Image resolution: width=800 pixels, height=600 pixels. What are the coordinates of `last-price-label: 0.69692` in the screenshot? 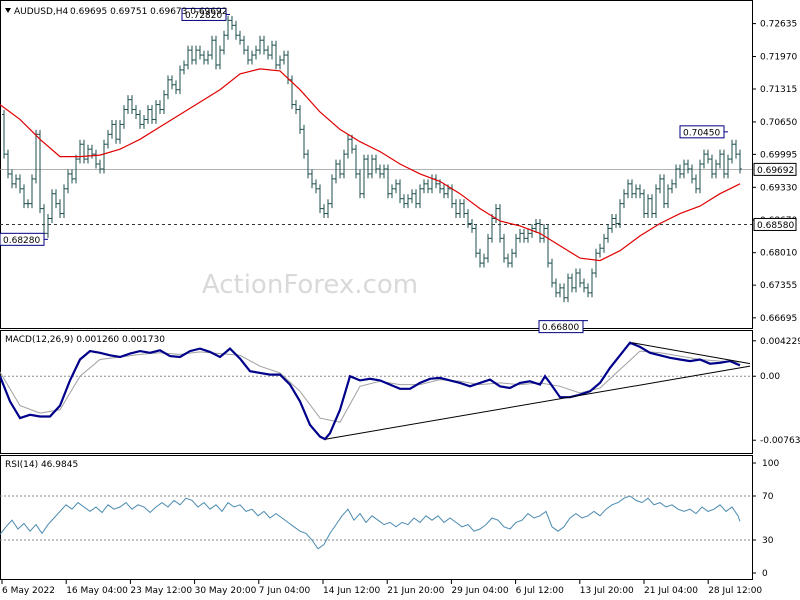 It's located at (775, 171).